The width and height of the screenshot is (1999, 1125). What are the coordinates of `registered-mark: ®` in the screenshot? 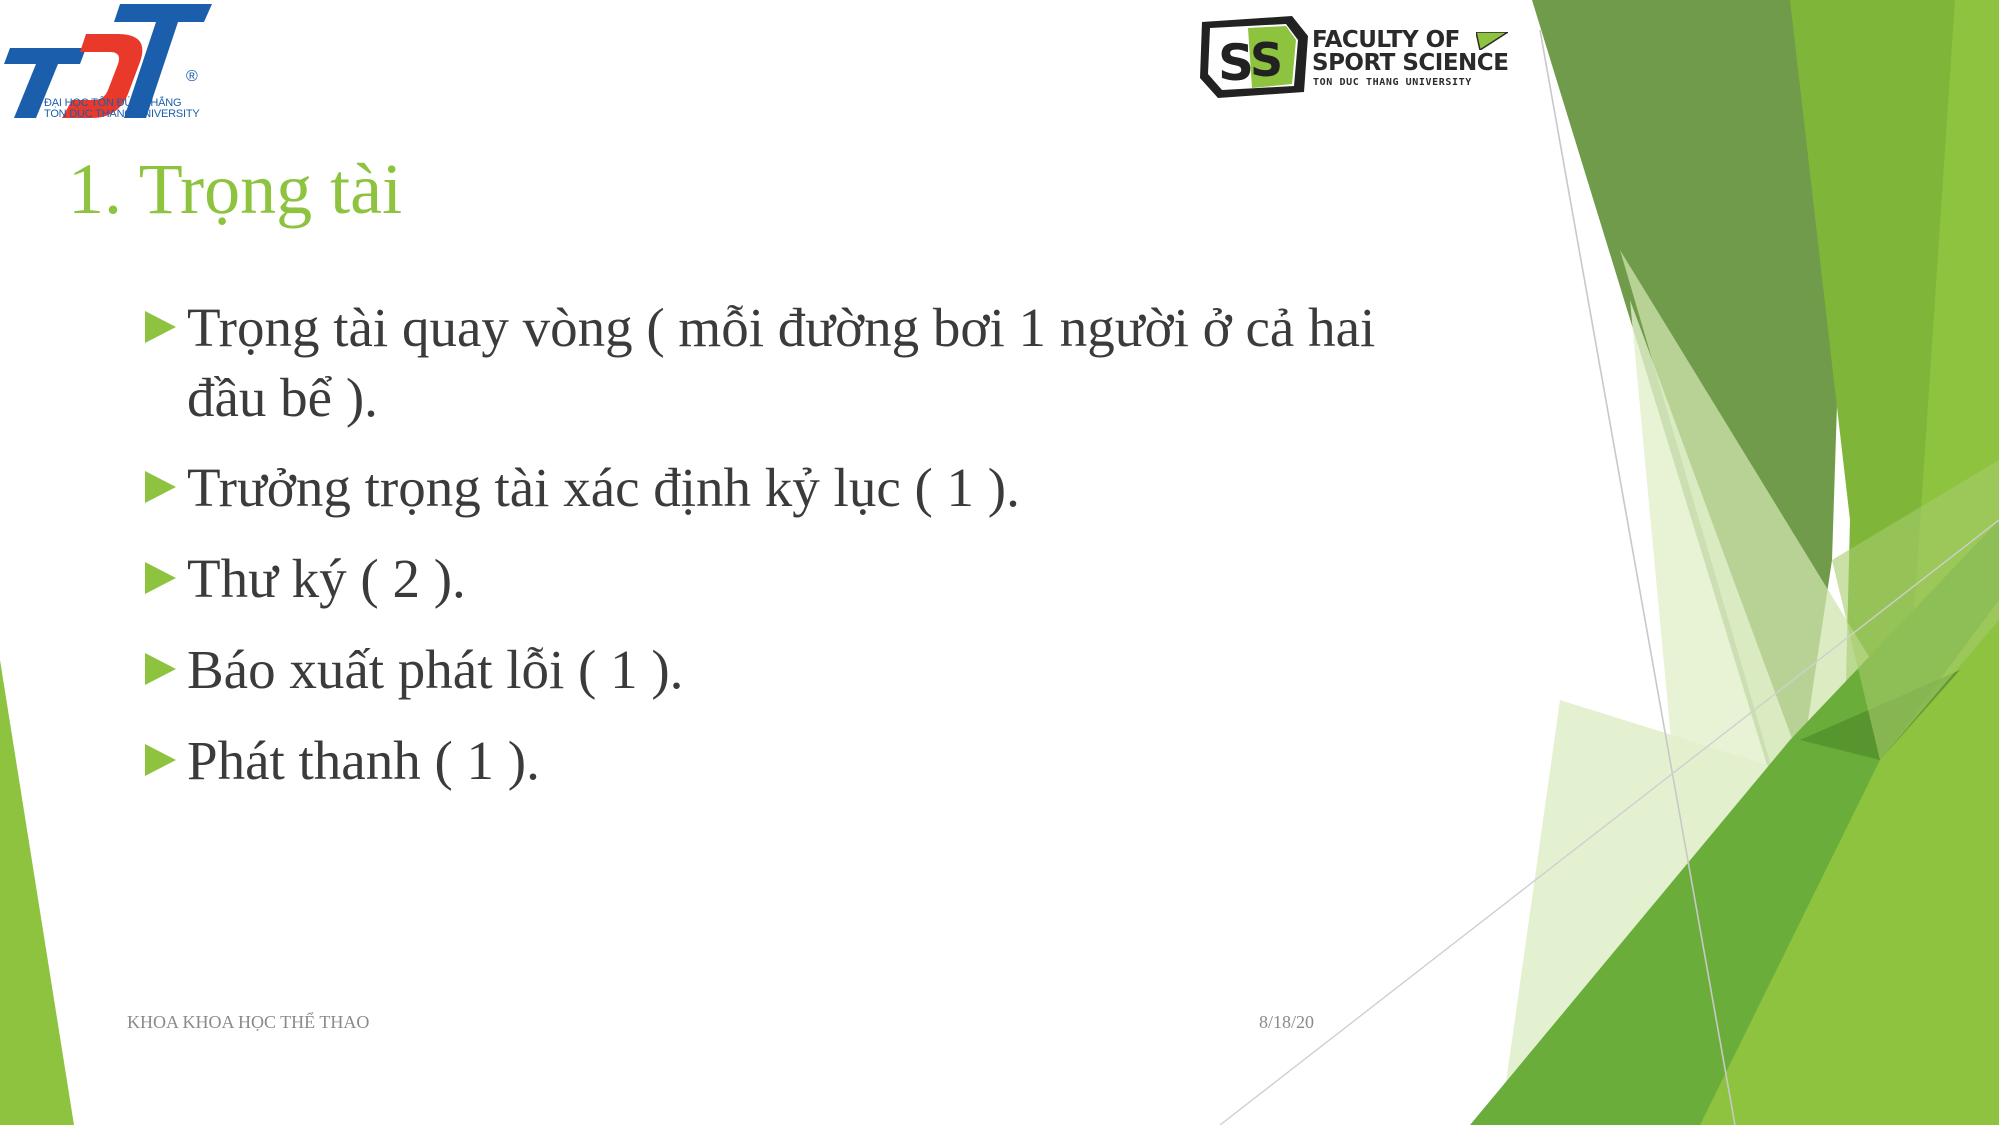 It's located at (192, 76).